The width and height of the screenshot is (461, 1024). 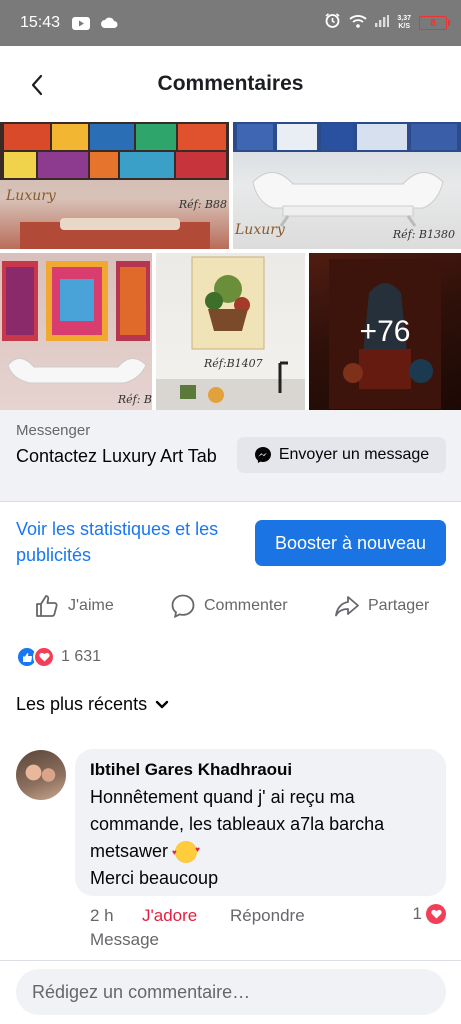 I want to click on reaction-count: 1 631, so click(x=81, y=656).